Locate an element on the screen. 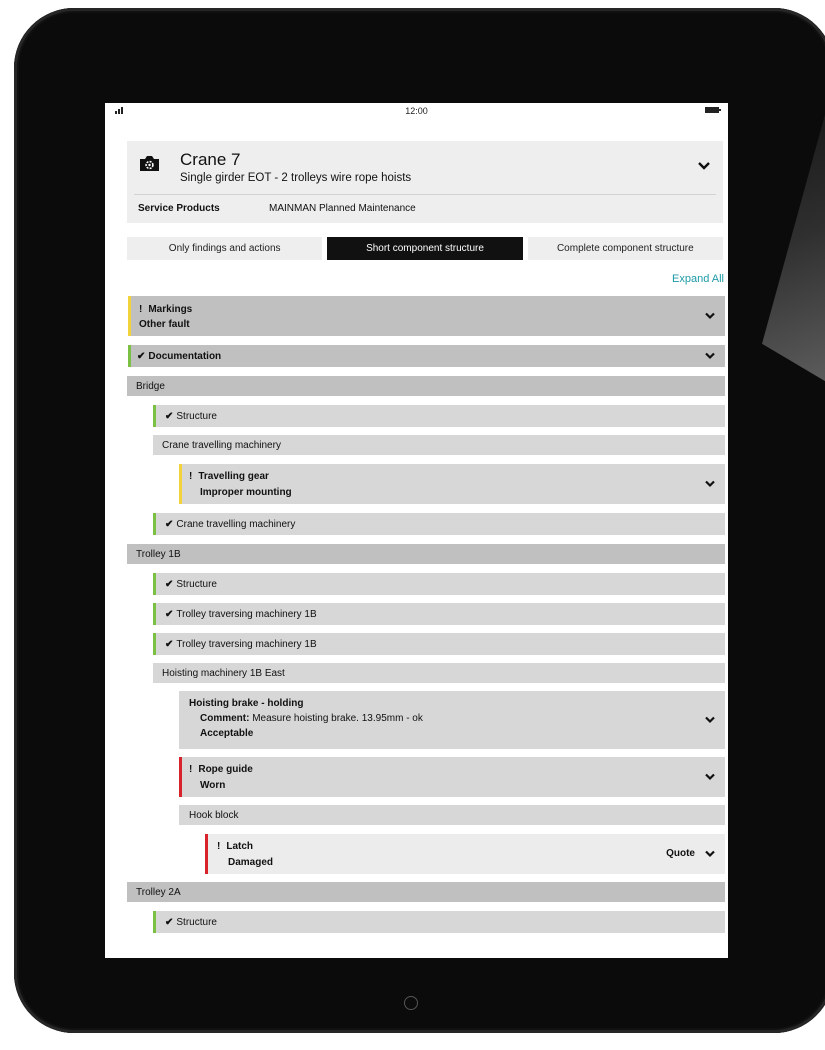  group-row-bridge: Bridge is located at coordinates (426, 386).